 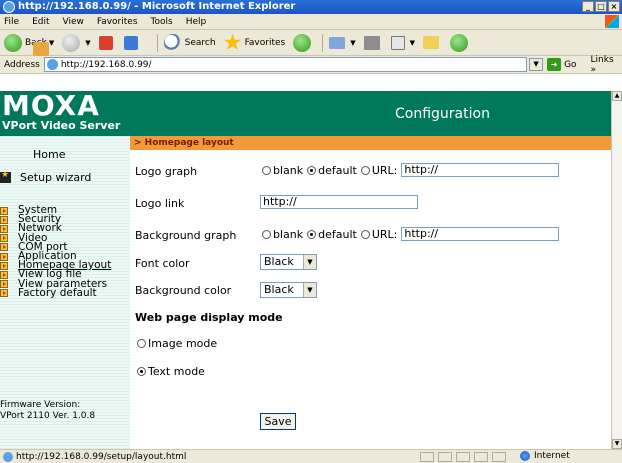 I want to click on go-arrow-icon: ➜, so click(x=554, y=64).